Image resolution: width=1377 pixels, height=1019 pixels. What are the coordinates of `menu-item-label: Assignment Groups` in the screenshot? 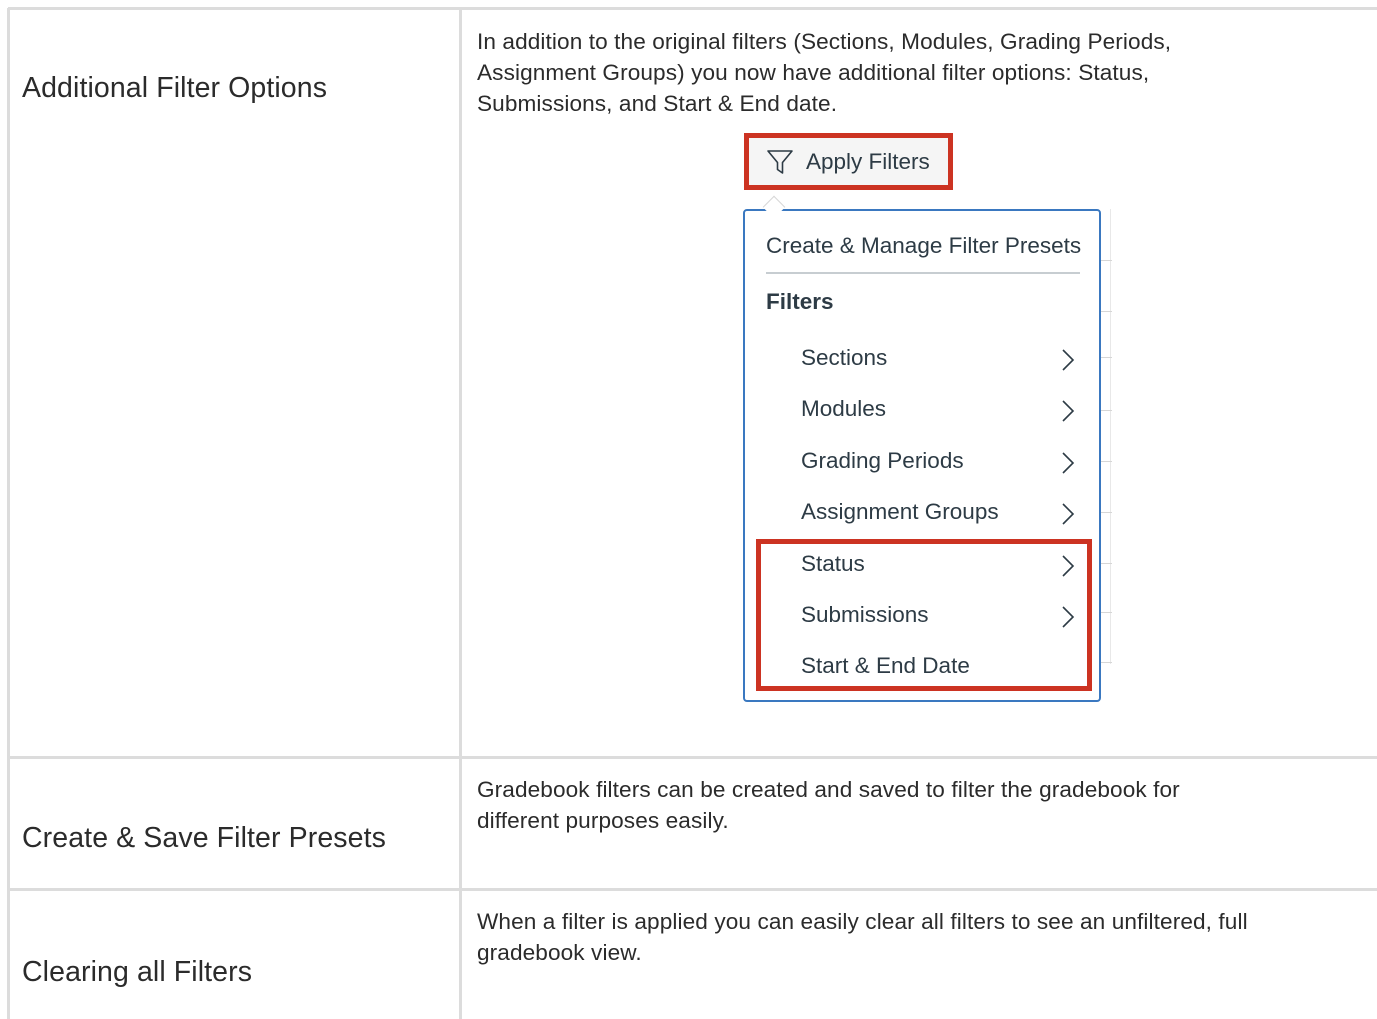 It's located at (900, 511).